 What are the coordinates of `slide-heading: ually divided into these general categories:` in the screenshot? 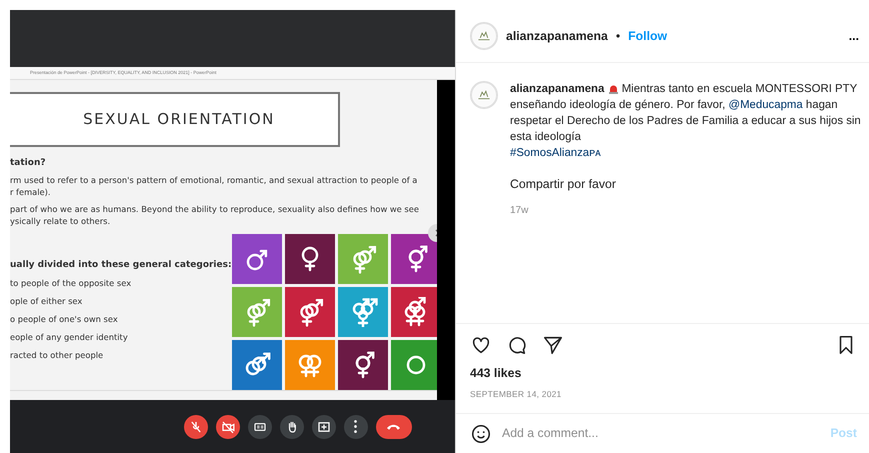 It's located at (121, 265).